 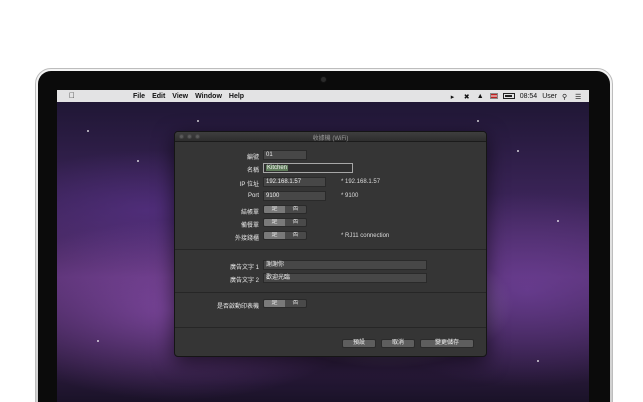 I want to click on ip-row: IP 位址 192.168.1.57 * 192.168.1.57, so click(x=330, y=182).